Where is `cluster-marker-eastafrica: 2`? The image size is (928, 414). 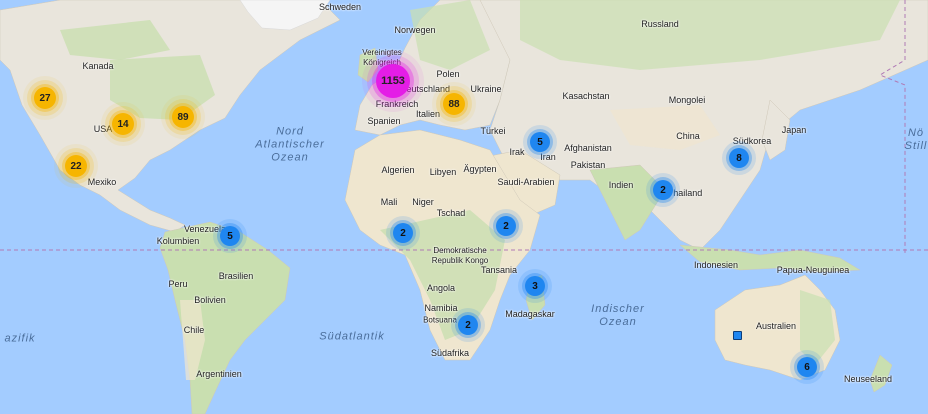
cluster-marker-eastafrica: 2 is located at coordinates (506, 226).